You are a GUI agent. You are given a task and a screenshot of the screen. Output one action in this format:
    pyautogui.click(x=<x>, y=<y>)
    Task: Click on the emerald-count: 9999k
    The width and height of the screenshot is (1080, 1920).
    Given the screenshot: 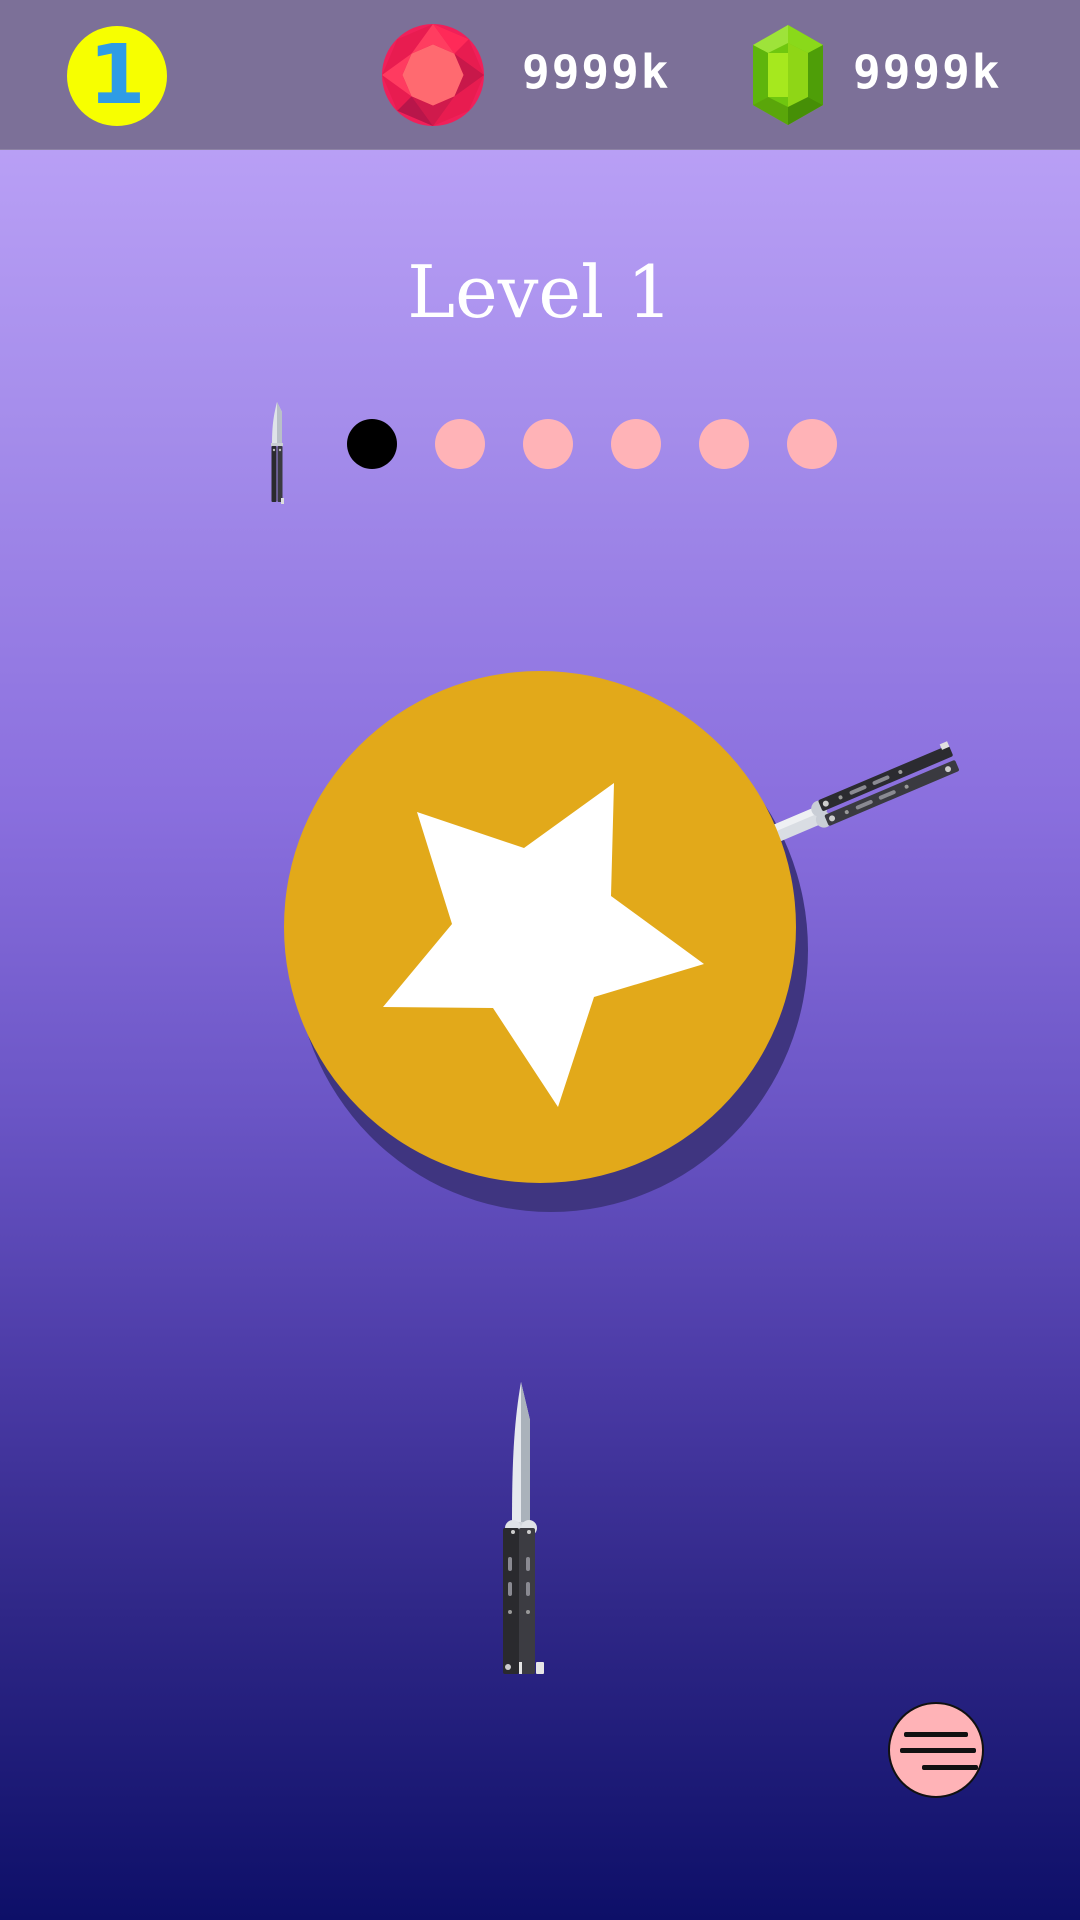 What is the action you would take?
    pyautogui.click(x=927, y=72)
    